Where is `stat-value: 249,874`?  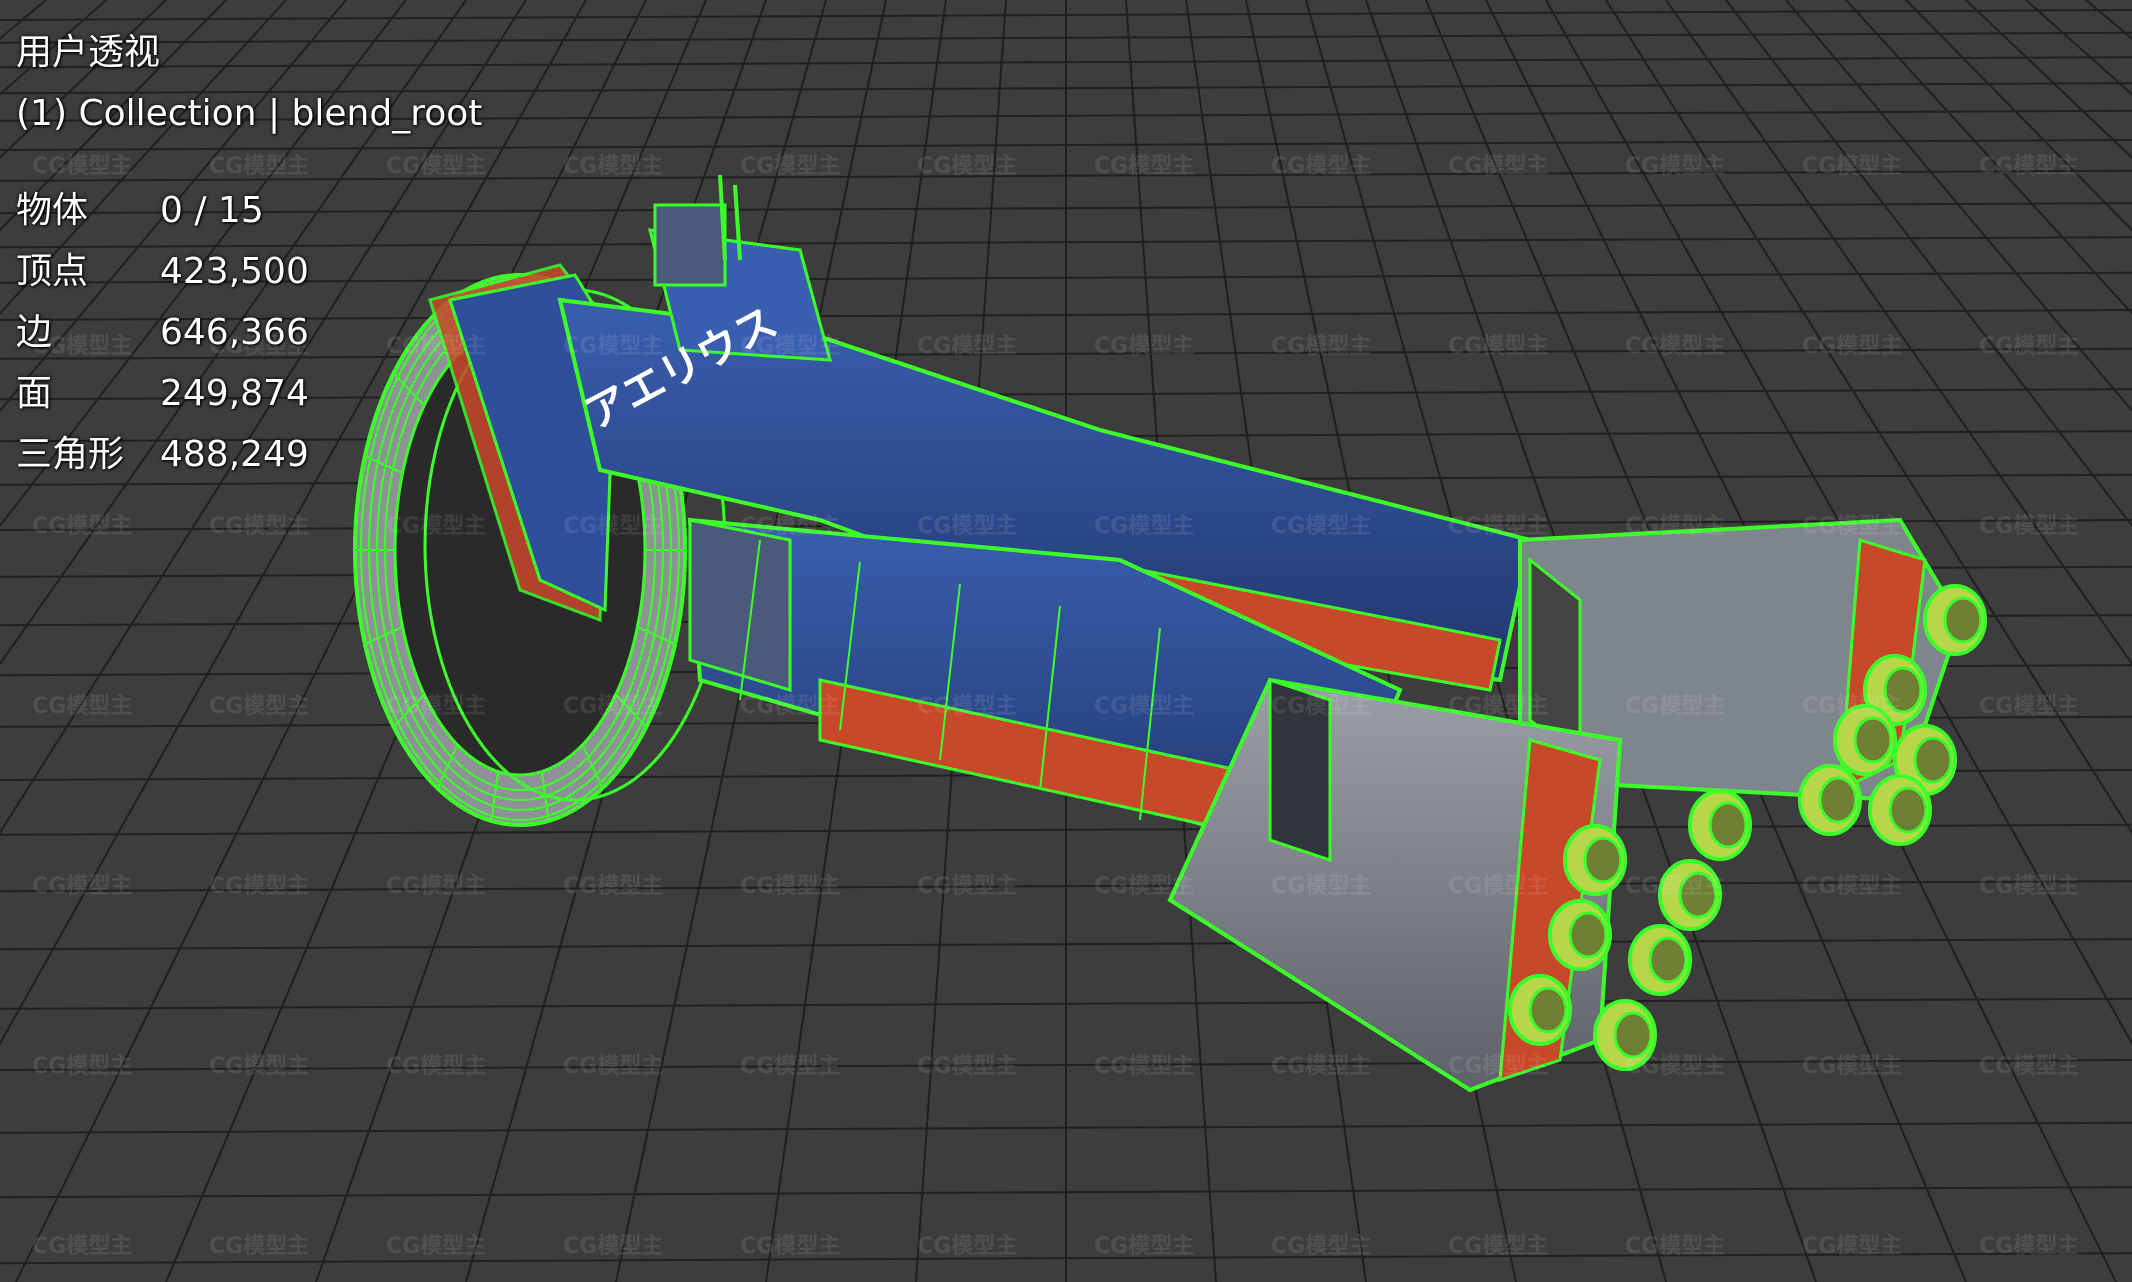
stat-value: 249,874 is located at coordinates (234, 393).